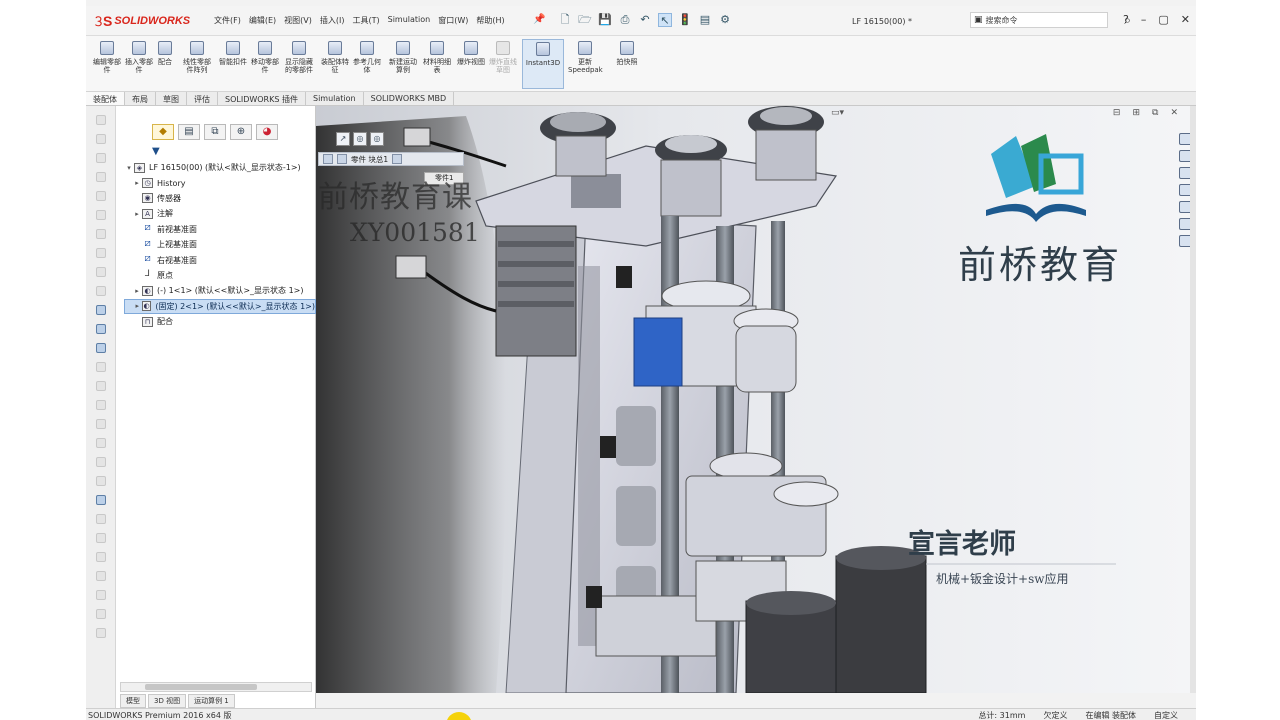 The width and height of the screenshot is (1280, 720). What do you see at coordinates (220, 213) in the screenshot?
I see `tree-item: ▸ A 注解` at bounding box center [220, 213].